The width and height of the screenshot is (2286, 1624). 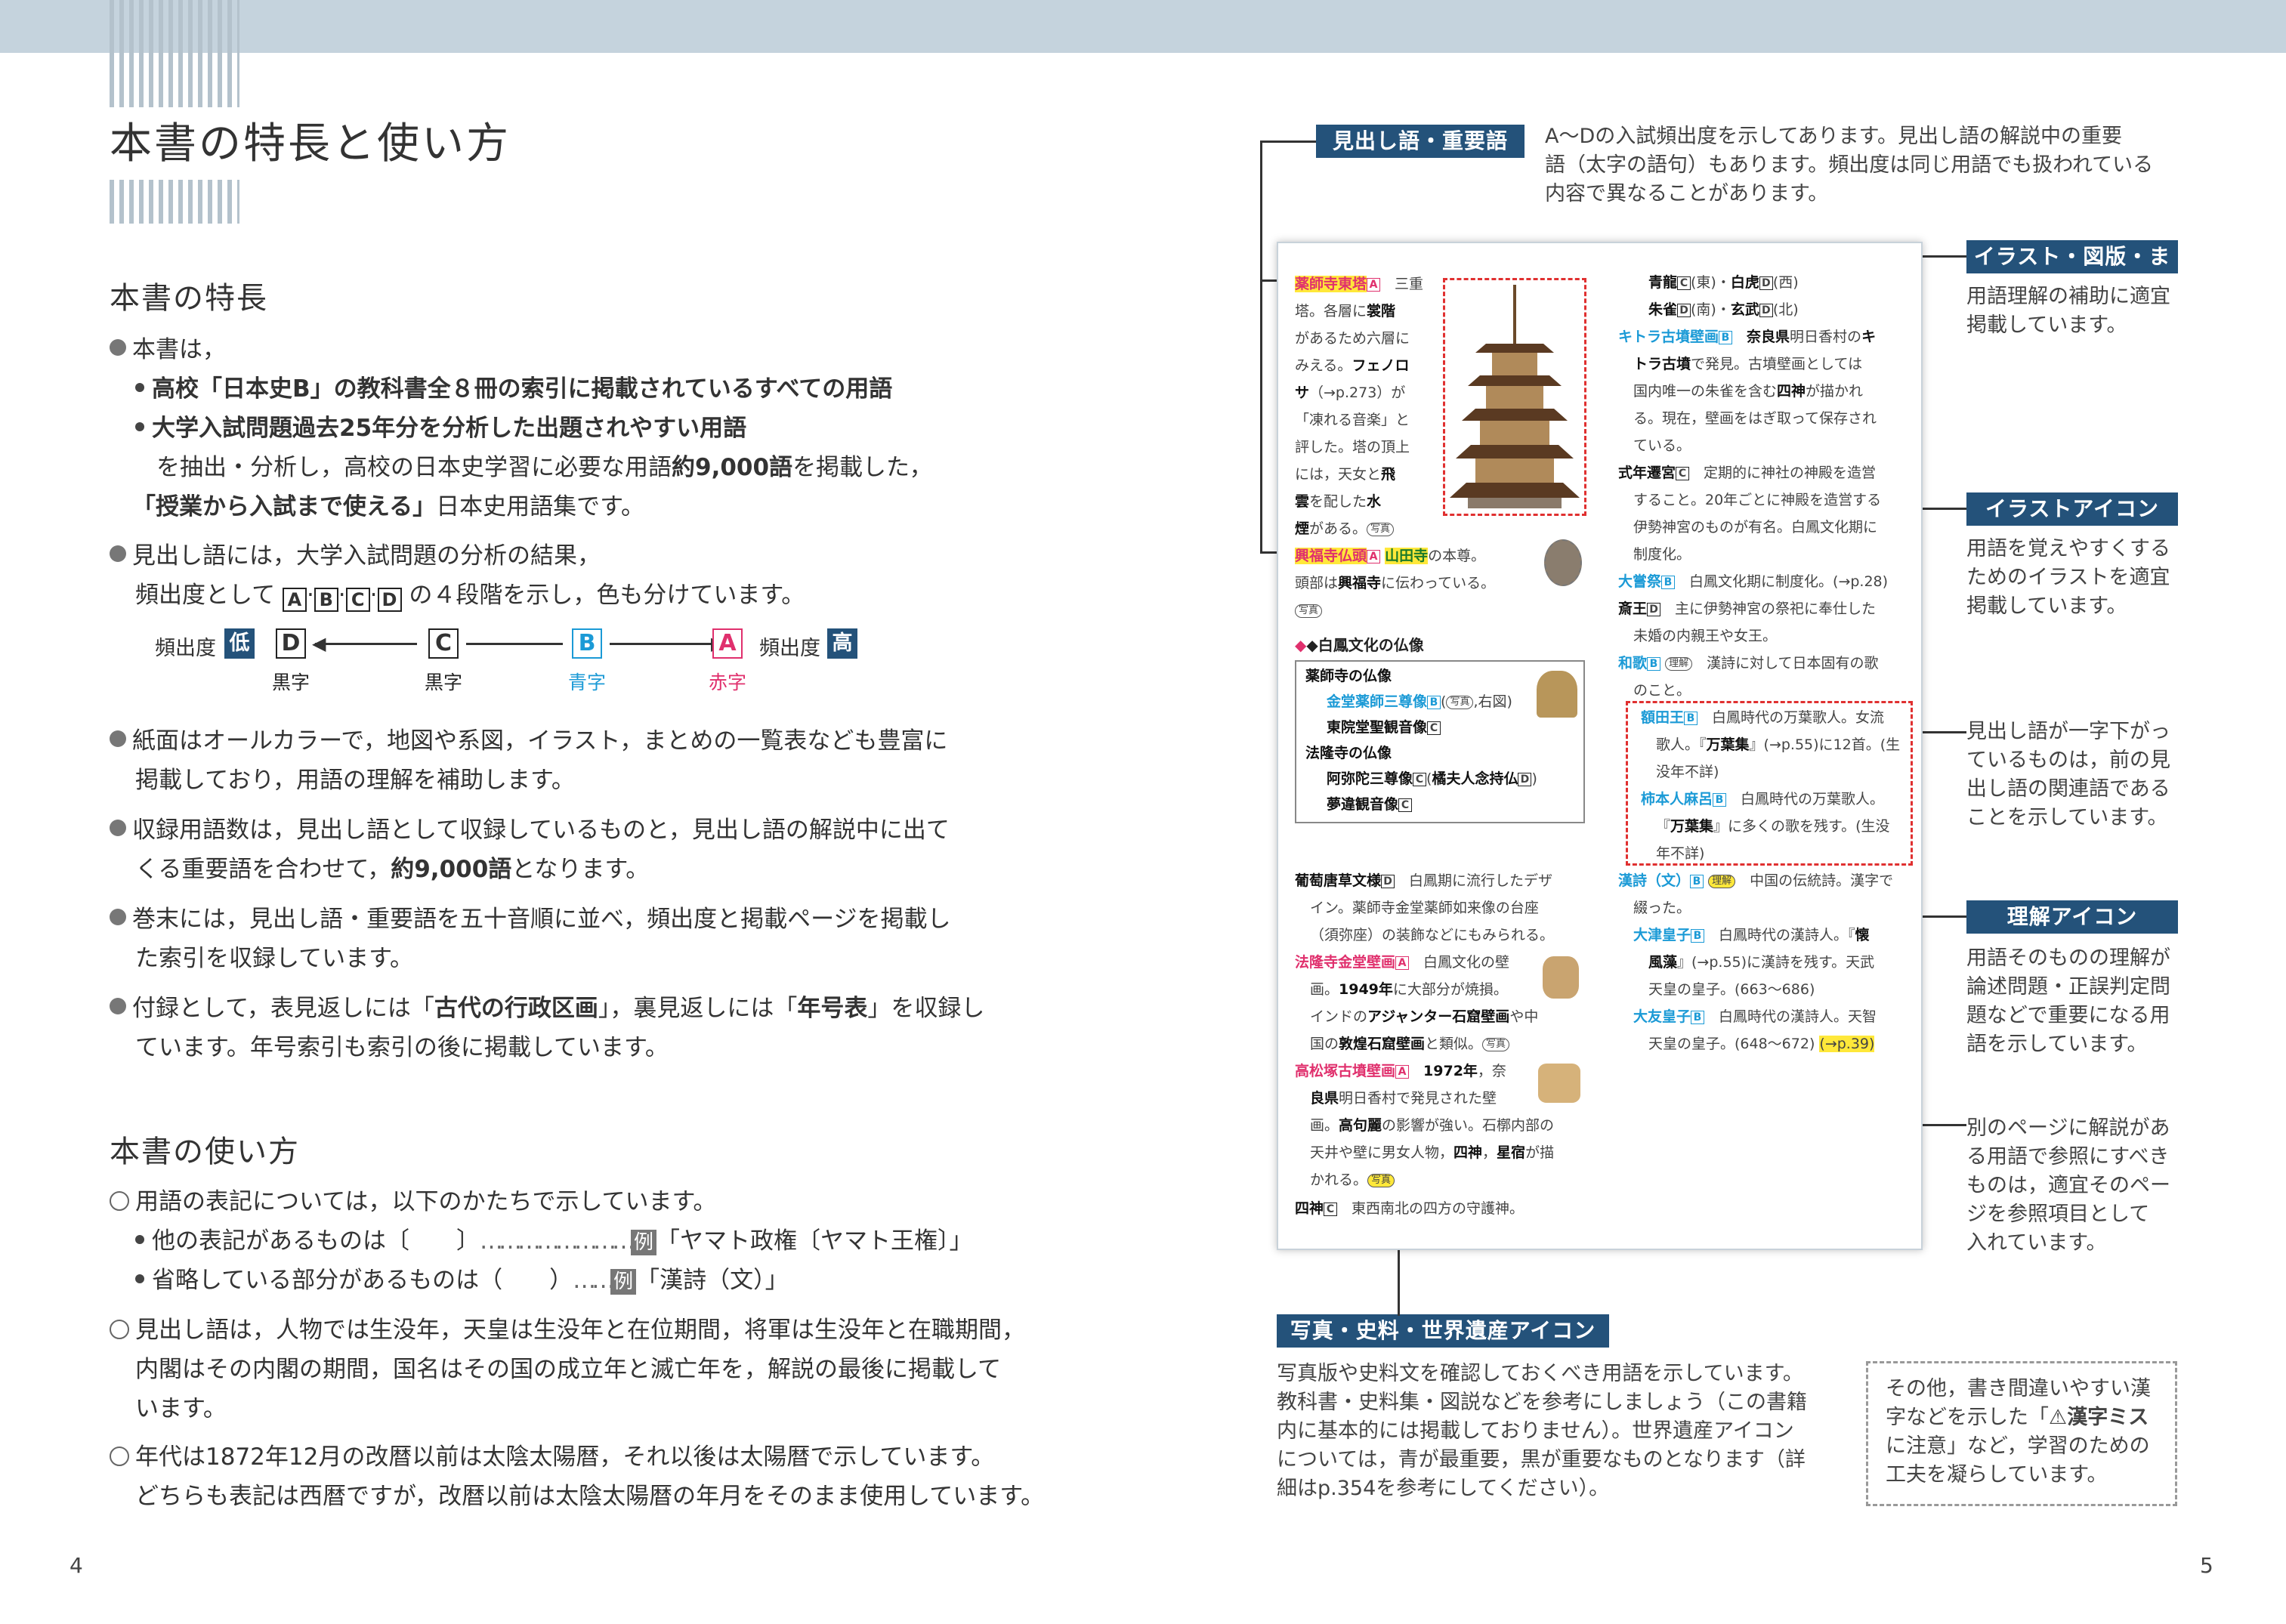 What do you see at coordinates (1559, 1083) in the screenshot?
I see `figures-illustration` at bounding box center [1559, 1083].